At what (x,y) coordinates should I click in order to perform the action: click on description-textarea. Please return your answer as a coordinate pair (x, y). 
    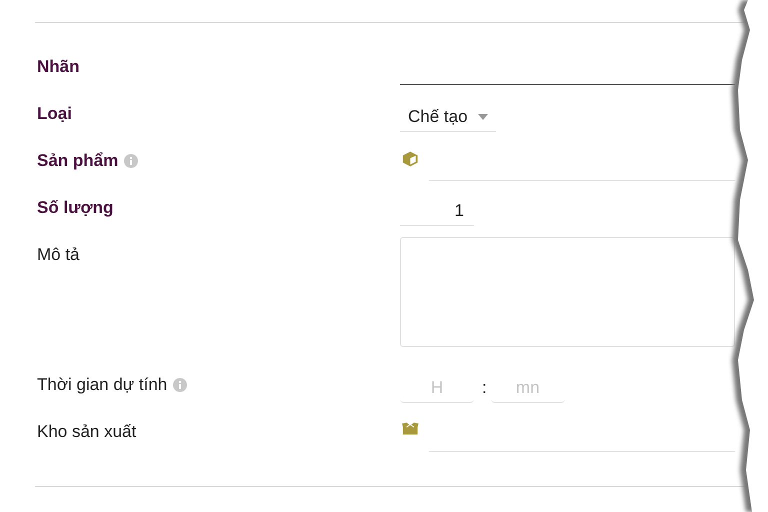
    Looking at the image, I should click on (567, 292).